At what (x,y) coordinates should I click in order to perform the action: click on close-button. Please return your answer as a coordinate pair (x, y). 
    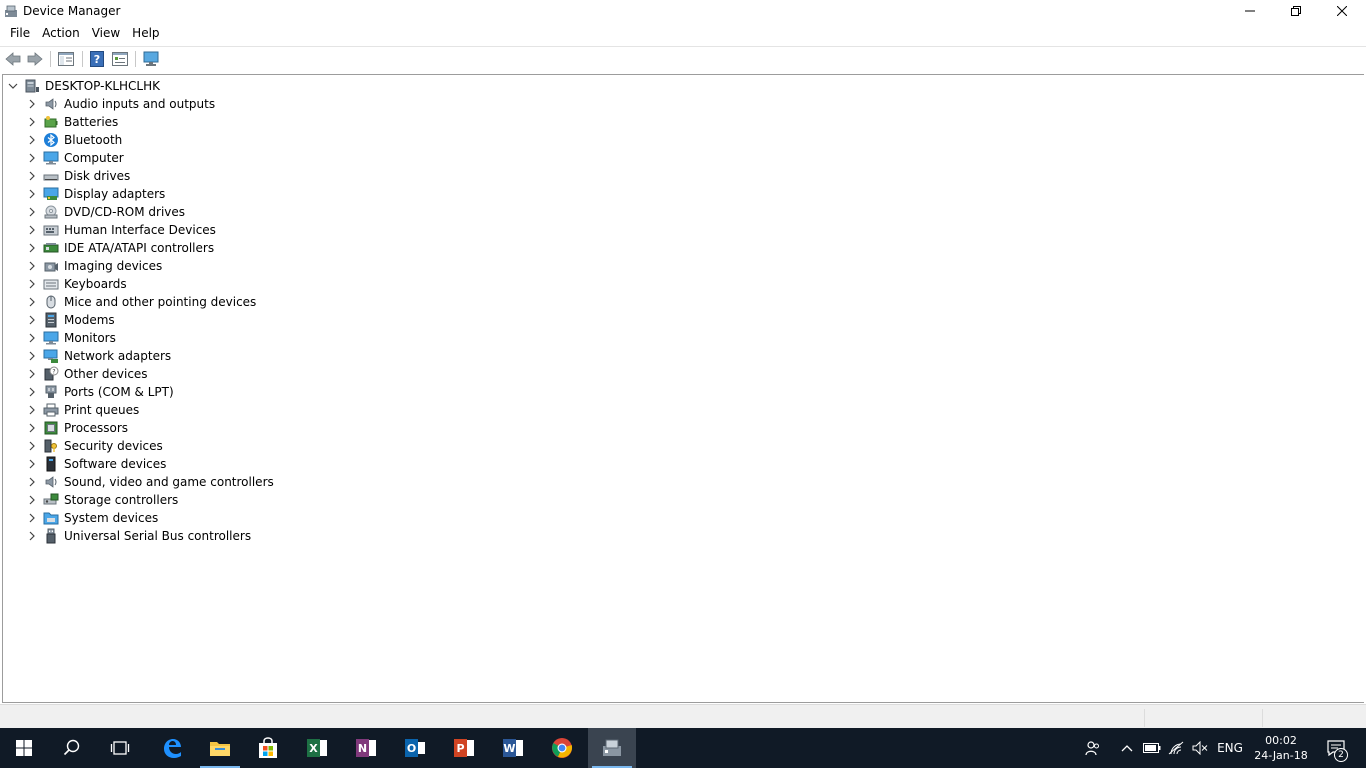
    Looking at the image, I should click on (1342, 11).